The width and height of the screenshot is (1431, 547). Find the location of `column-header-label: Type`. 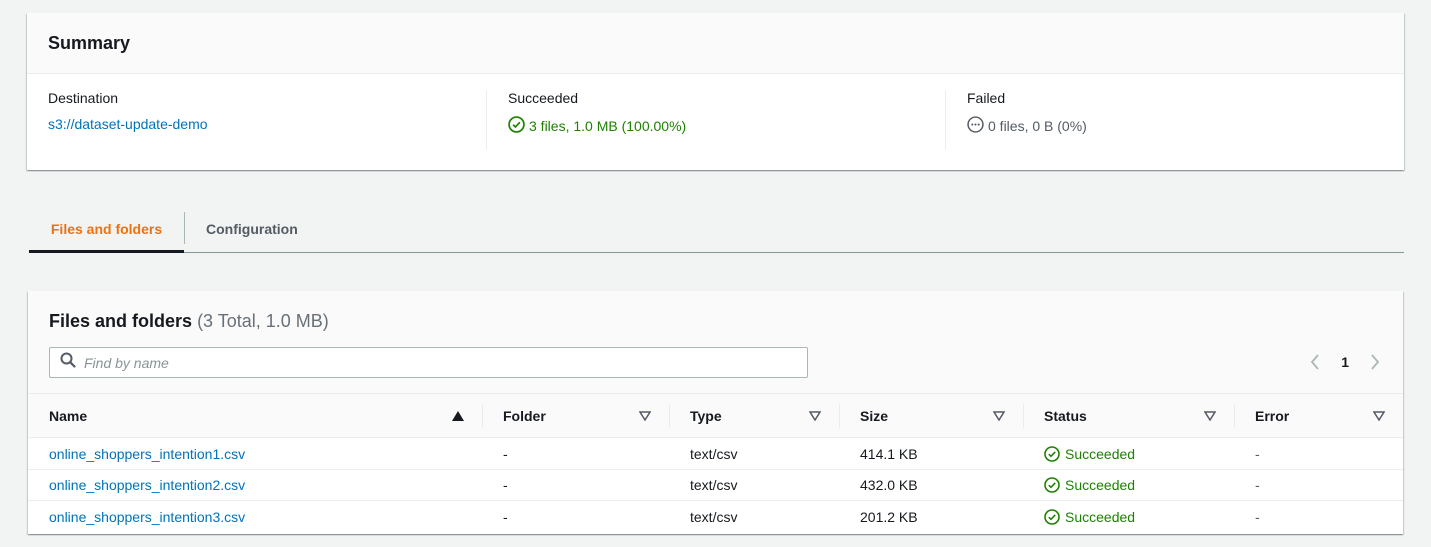

column-header-label: Type is located at coordinates (706, 416).